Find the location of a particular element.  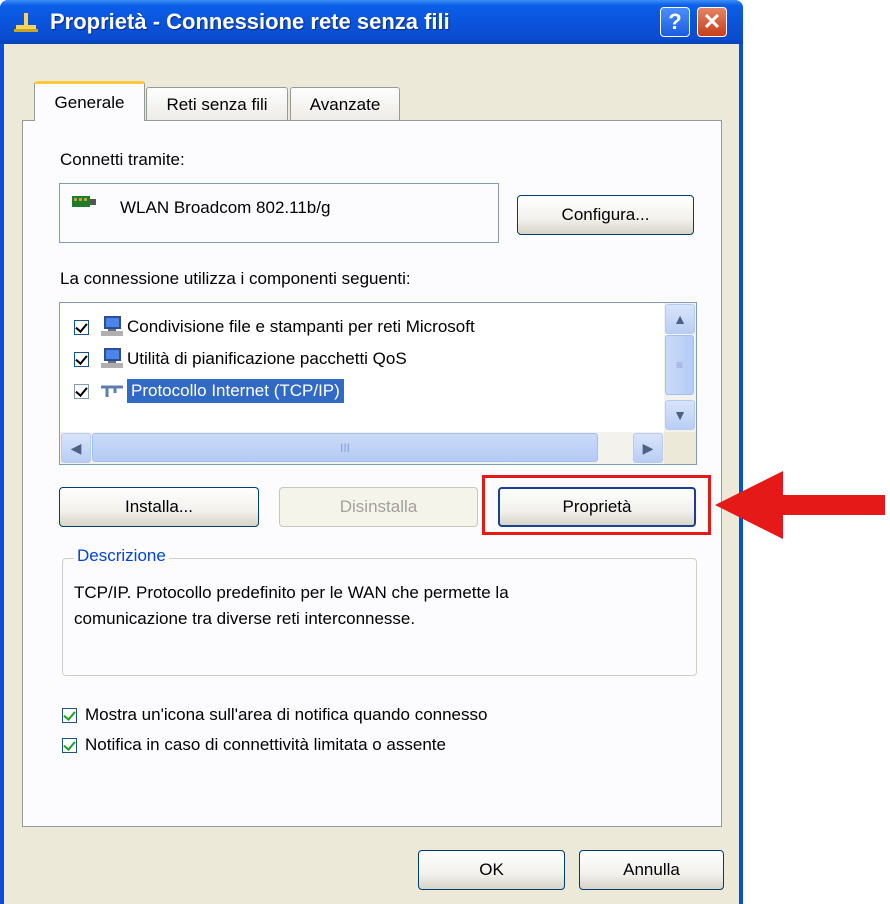

component-label: Utilità di pianificazione pacchetti QoS is located at coordinates (267, 358).